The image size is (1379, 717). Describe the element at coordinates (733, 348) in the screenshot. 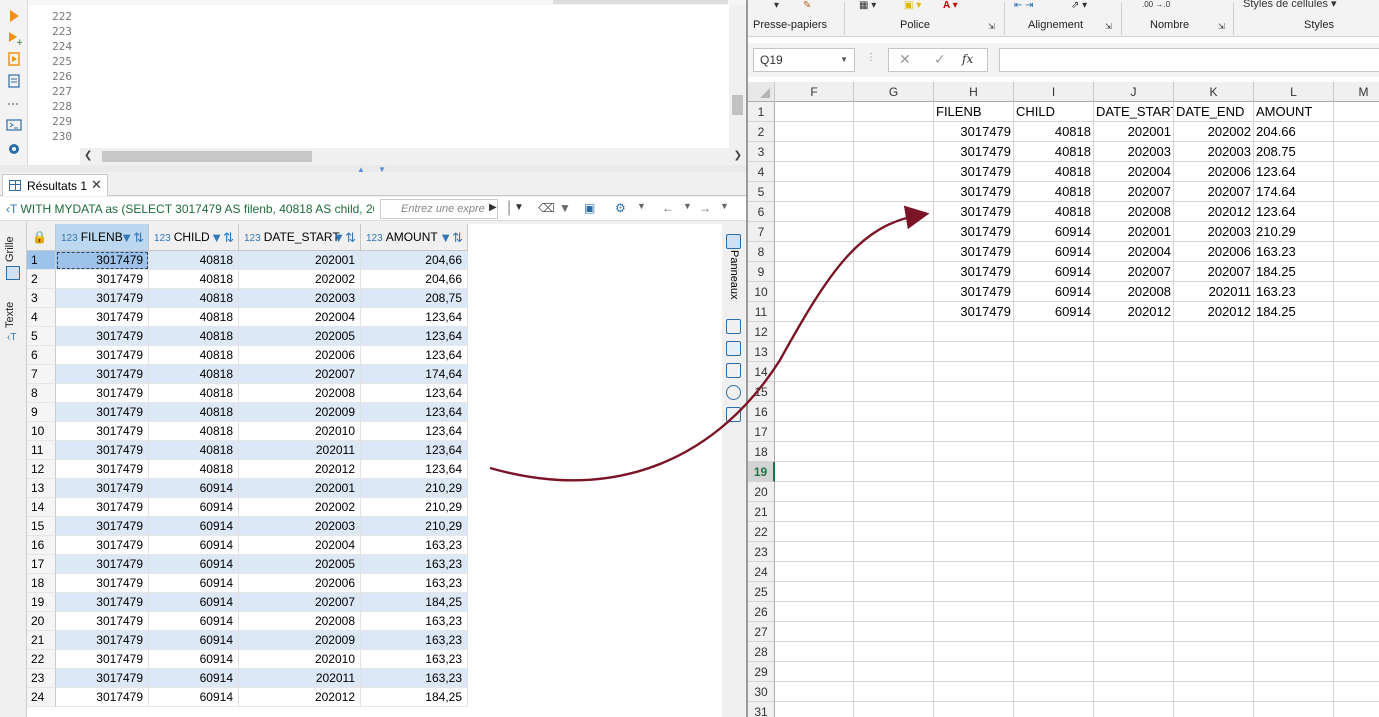

I see `metadata-panel-icon` at that location.